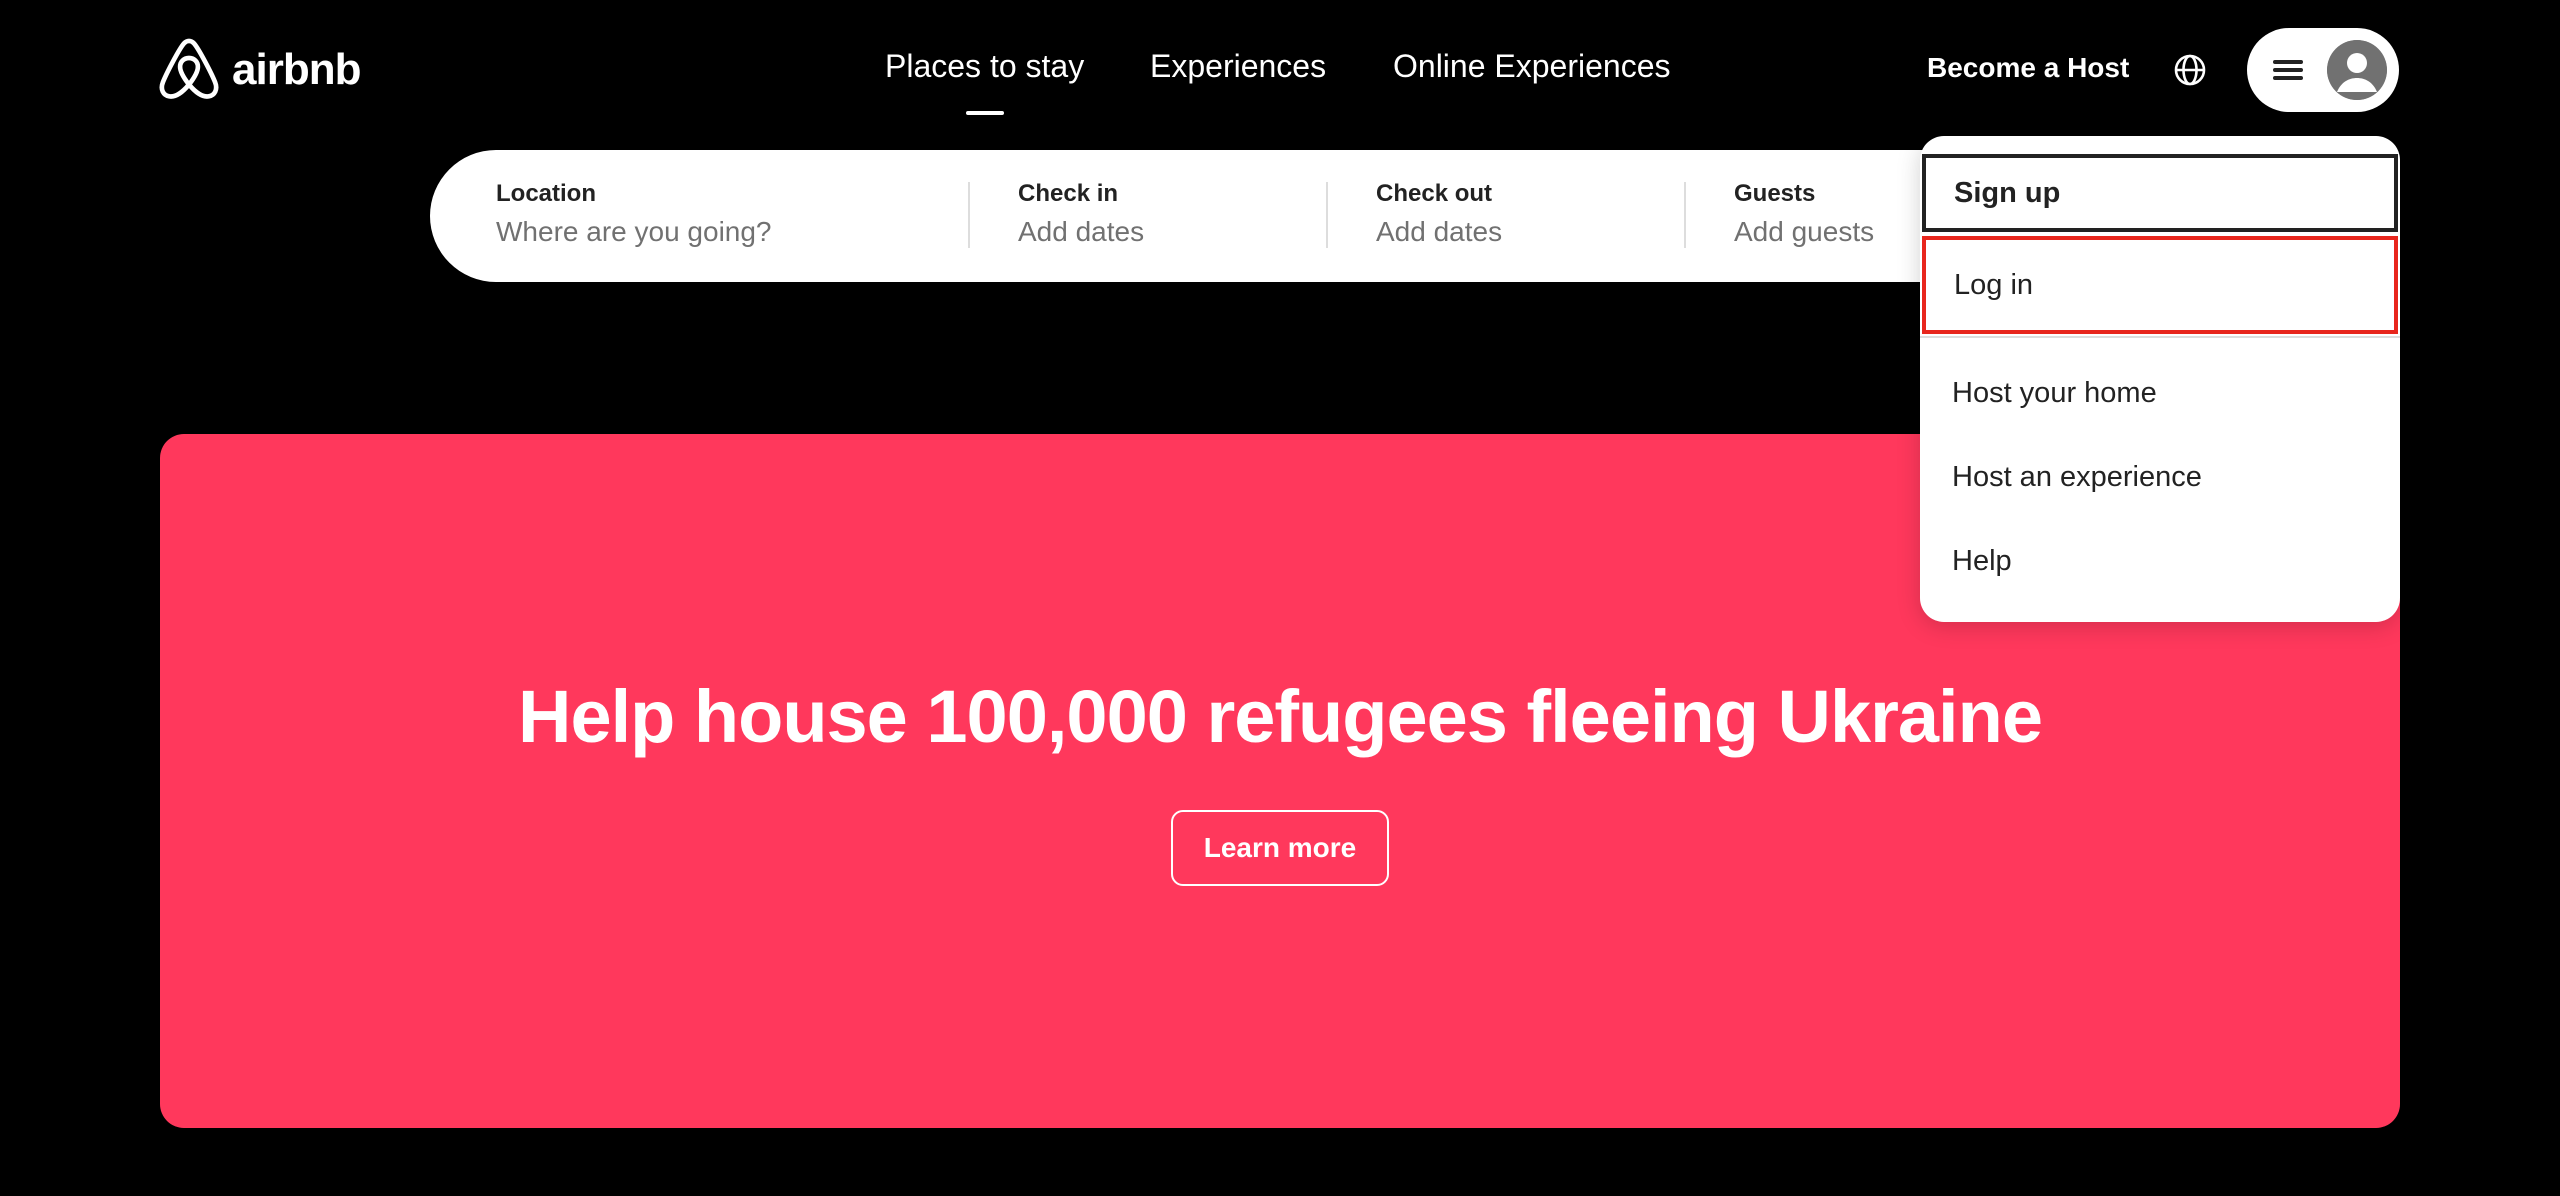 The image size is (2560, 1196). I want to click on check-out-field: Check out Add dates, so click(1439, 214).